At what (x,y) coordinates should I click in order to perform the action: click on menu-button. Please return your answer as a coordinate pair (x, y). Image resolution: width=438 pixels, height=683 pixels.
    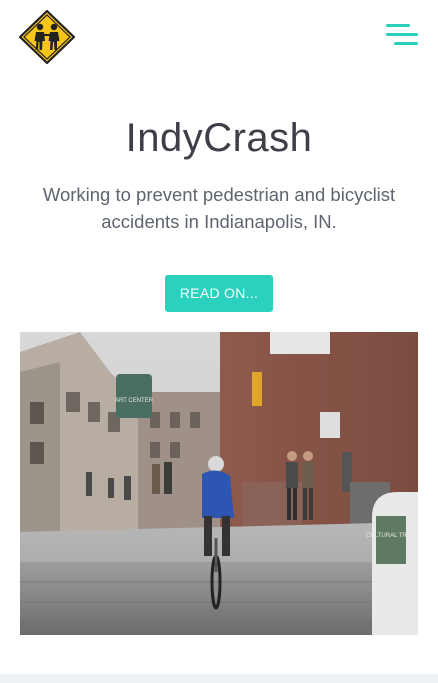
    Looking at the image, I should click on (402, 35).